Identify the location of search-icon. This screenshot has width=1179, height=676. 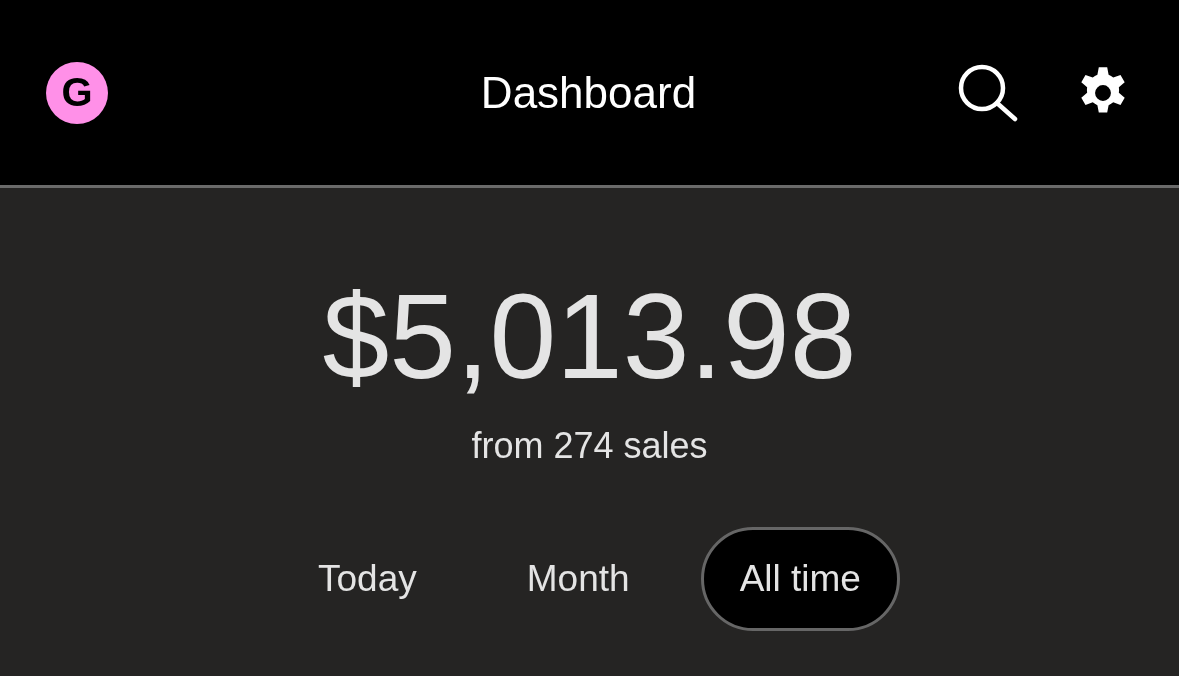
(988, 92).